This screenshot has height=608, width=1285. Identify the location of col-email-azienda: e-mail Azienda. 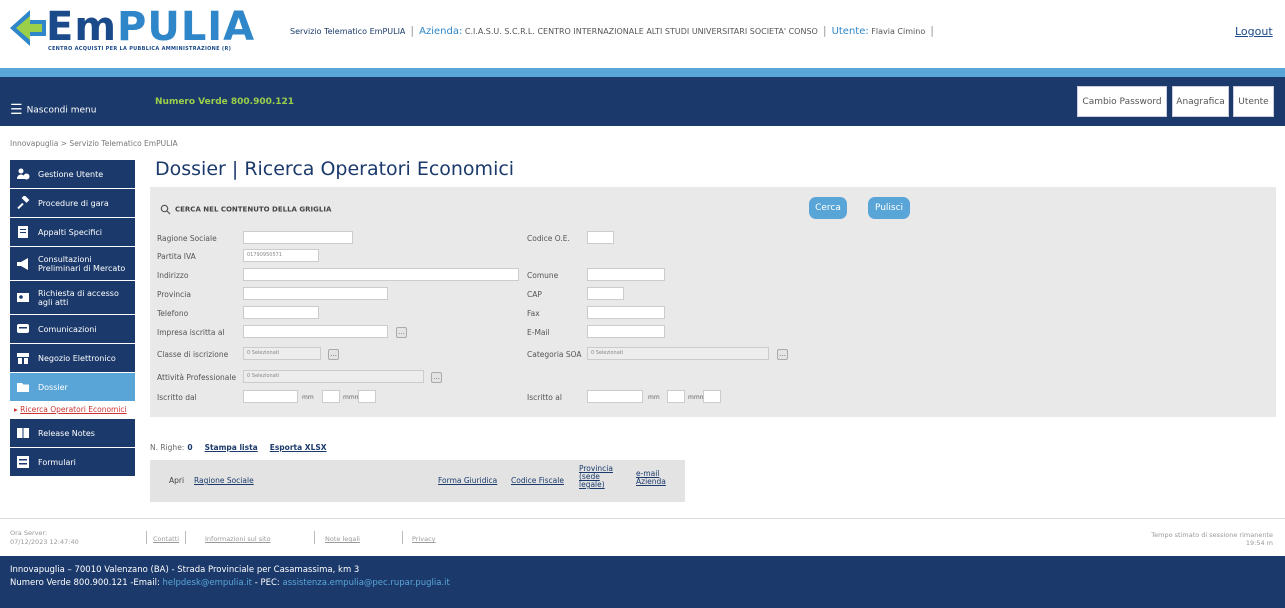
(653, 478).